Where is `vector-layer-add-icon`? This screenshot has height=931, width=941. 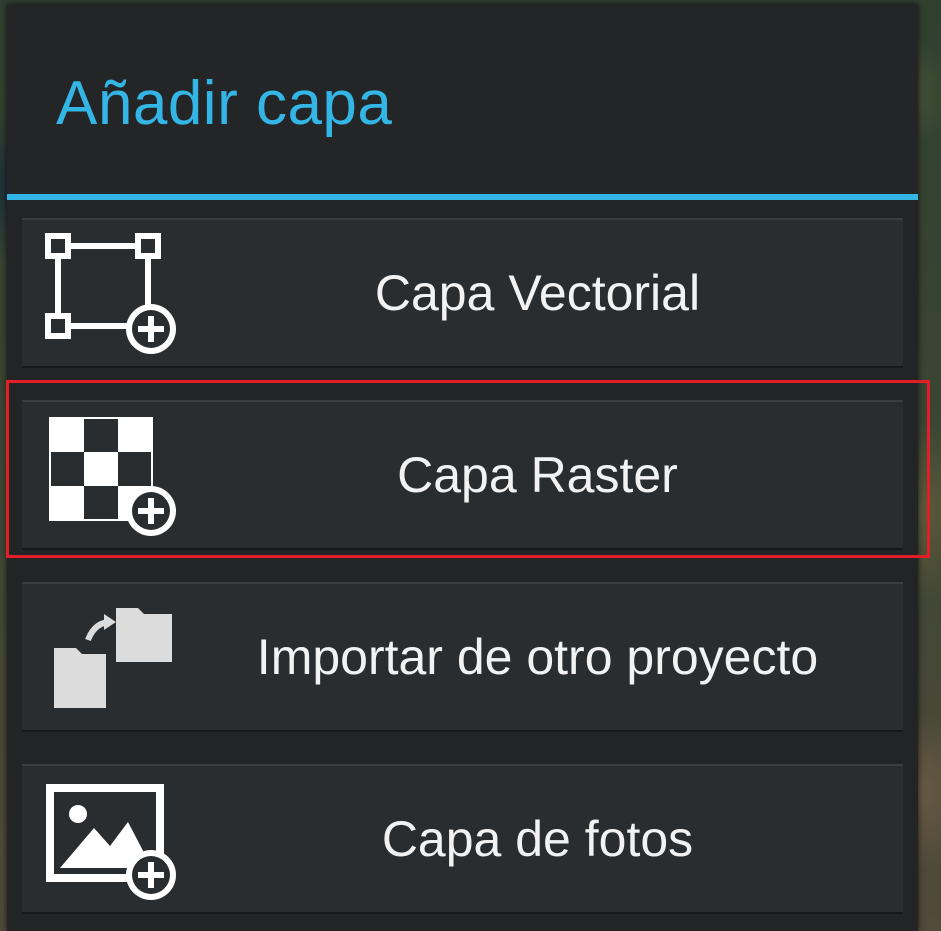 vector-layer-add-icon is located at coordinates (110, 294).